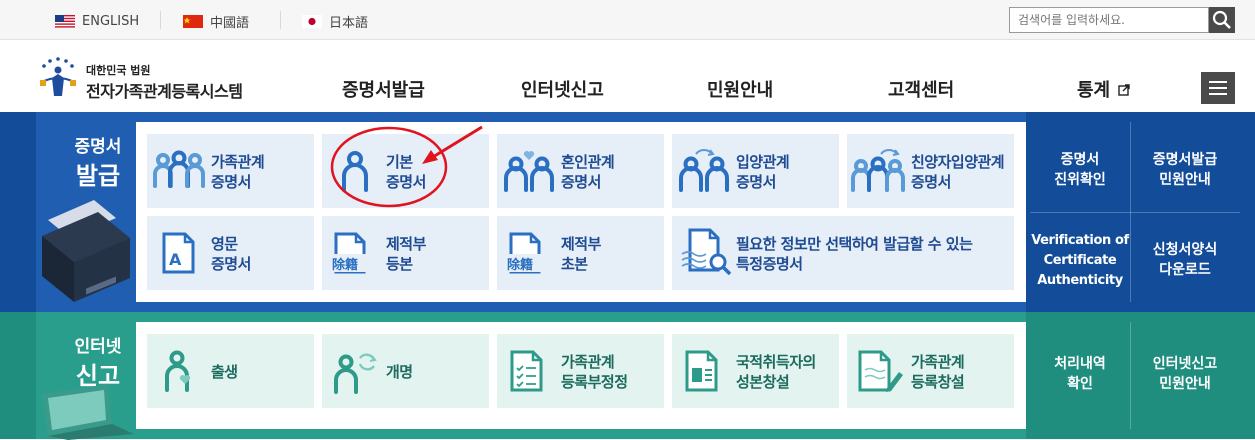 This screenshot has height=440, width=1255. Describe the element at coordinates (164, 91) in the screenshot. I see `logo-title: 전자가족관계등록시스템` at that location.